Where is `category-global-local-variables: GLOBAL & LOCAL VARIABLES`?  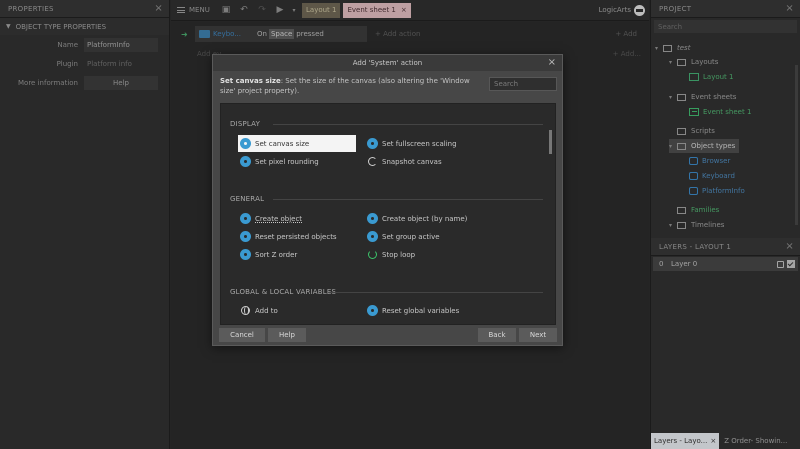 category-global-local-variables: GLOBAL & LOCAL VARIABLES is located at coordinates (283, 292).